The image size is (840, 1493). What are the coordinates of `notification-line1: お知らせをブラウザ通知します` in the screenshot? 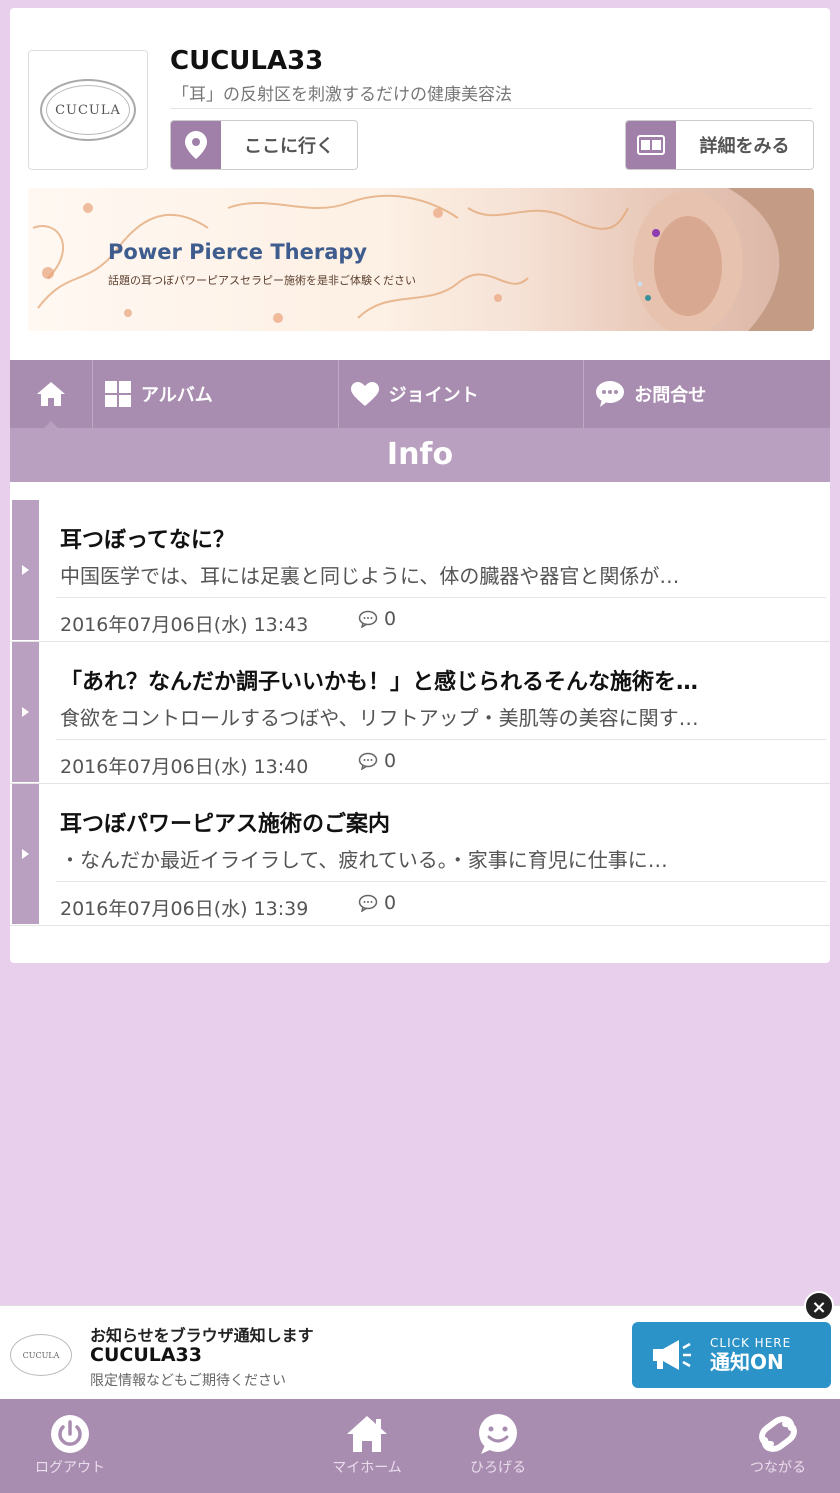 It's located at (202, 1335).